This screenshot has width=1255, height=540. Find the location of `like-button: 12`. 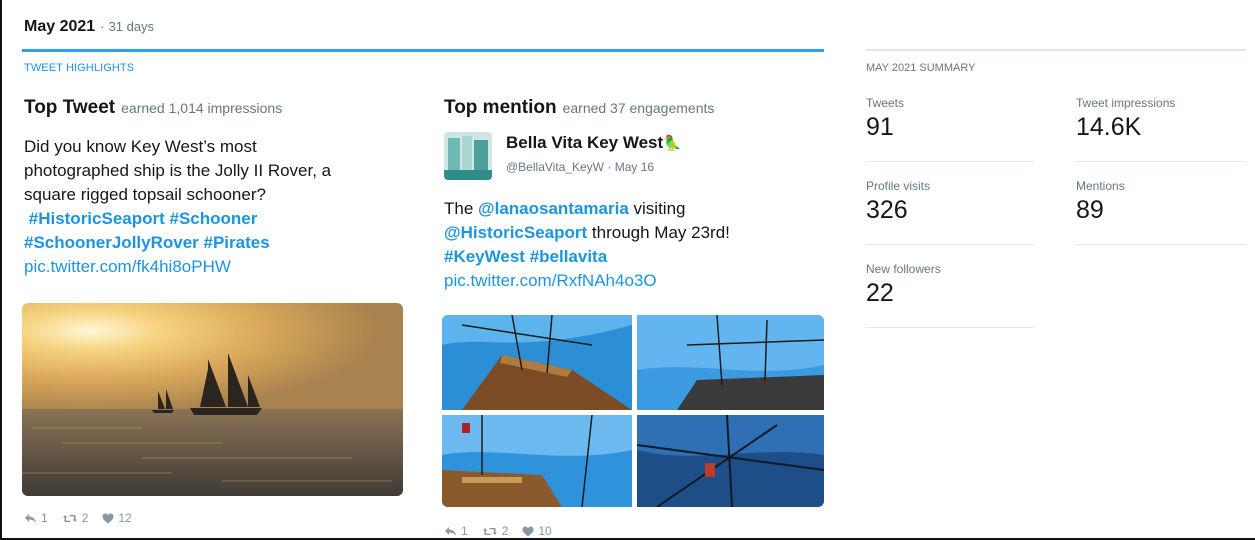

like-button: 12 is located at coordinates (117, 518).